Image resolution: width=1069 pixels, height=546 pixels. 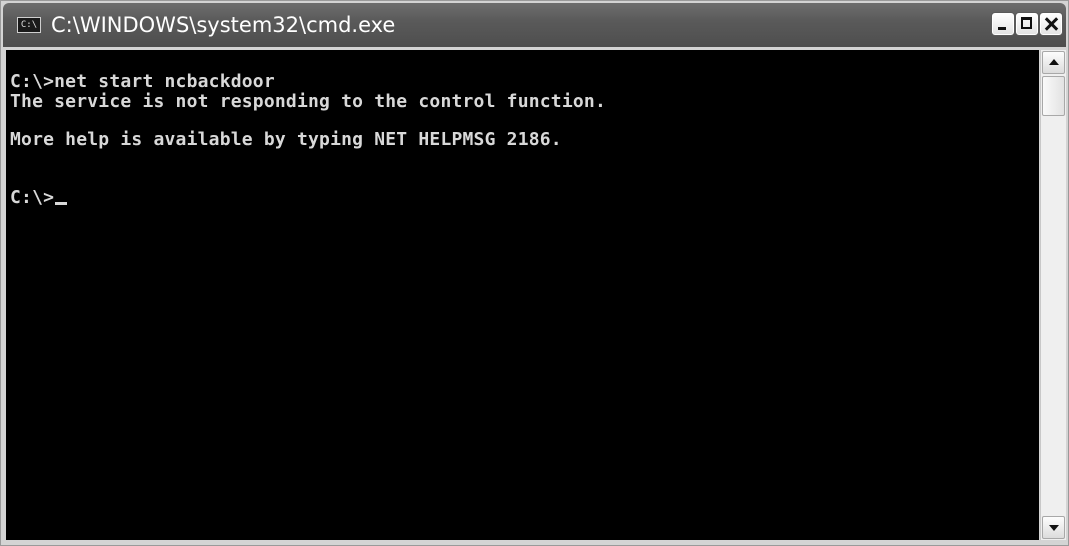 What do you see at coordinates (1053, 62) in the screenshot?
I see `scroll-up-button` at bounding box center [1053, 62].